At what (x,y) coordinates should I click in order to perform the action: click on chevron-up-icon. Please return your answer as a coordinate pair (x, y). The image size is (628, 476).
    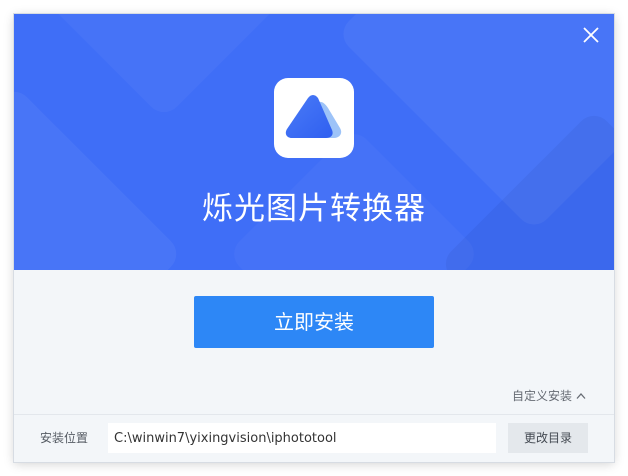
    Looking at the image, I should click on (581, 396).